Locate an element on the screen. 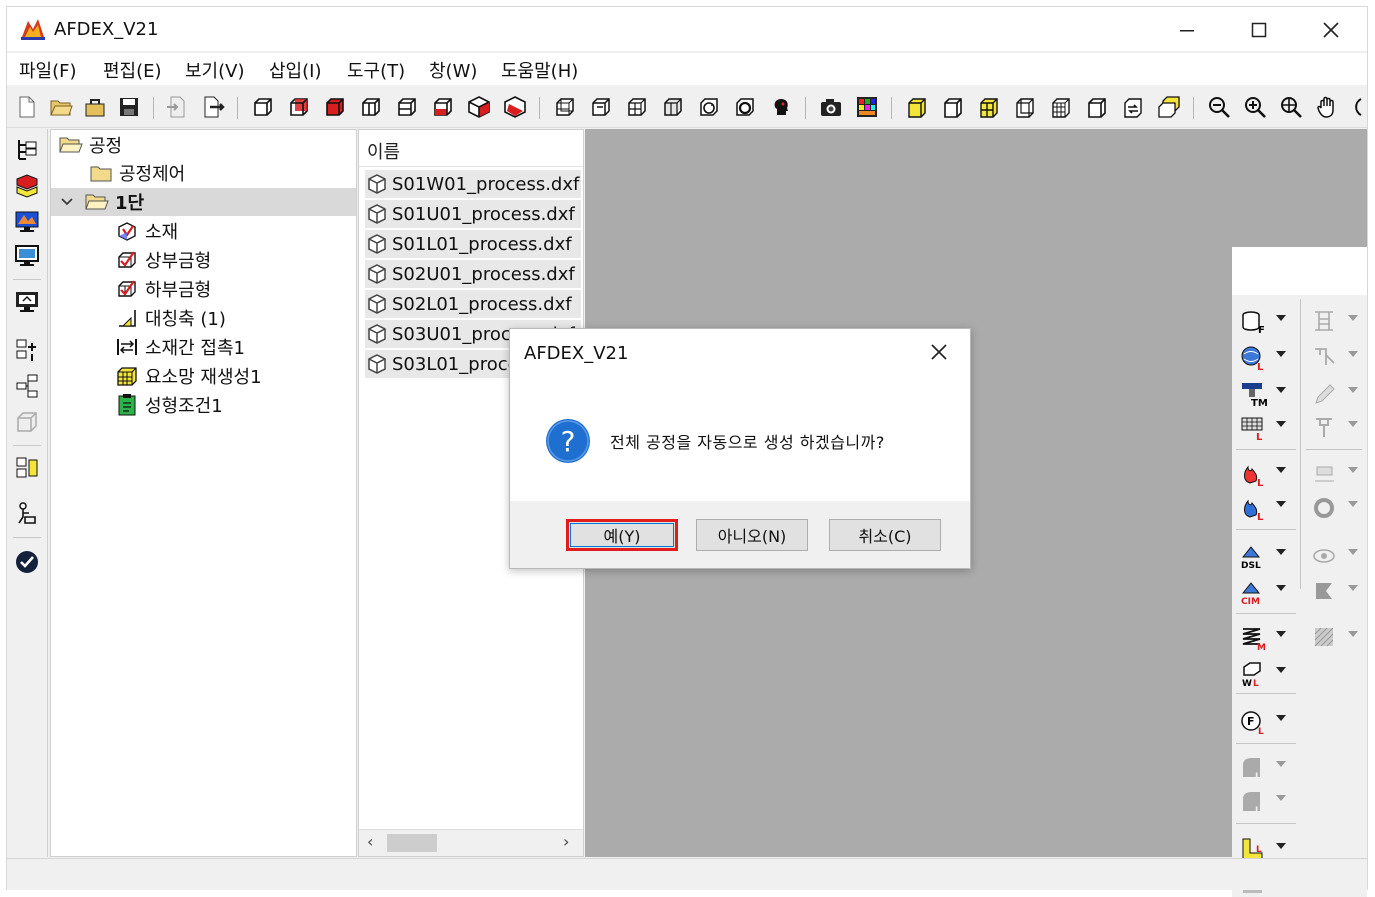  tree-item-material: 소재 is located at coordinates (146, 231).